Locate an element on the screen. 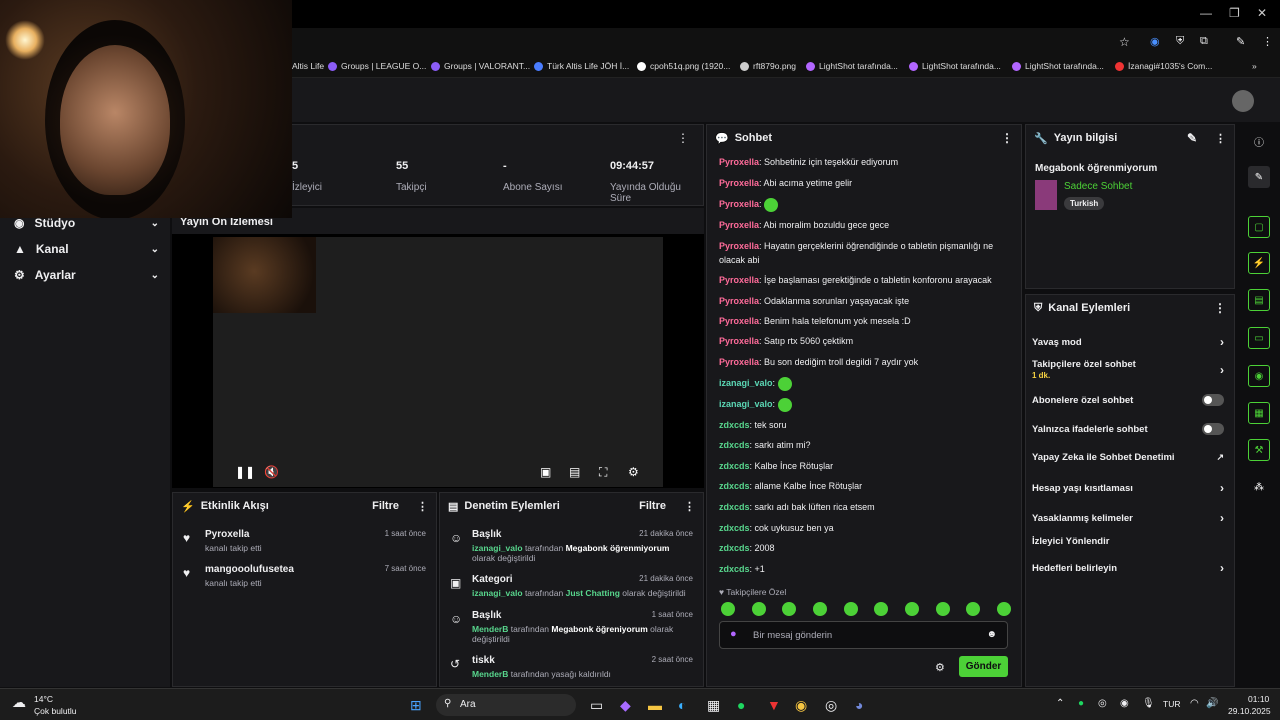 The image size is (1280, 720). broadcast-icon: ◉ is located at coordinates (1259, 376).